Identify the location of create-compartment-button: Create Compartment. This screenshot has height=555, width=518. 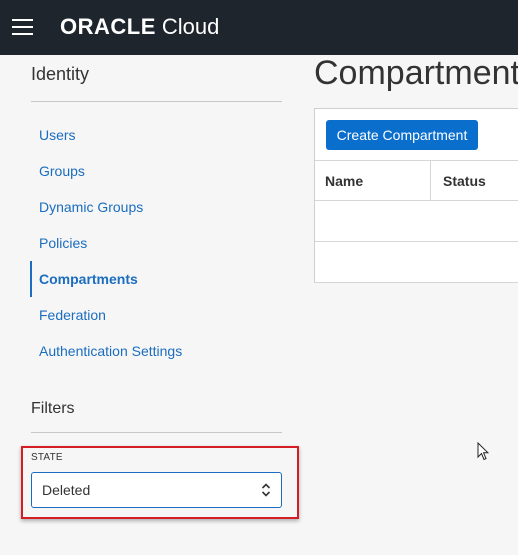
(402, 135).